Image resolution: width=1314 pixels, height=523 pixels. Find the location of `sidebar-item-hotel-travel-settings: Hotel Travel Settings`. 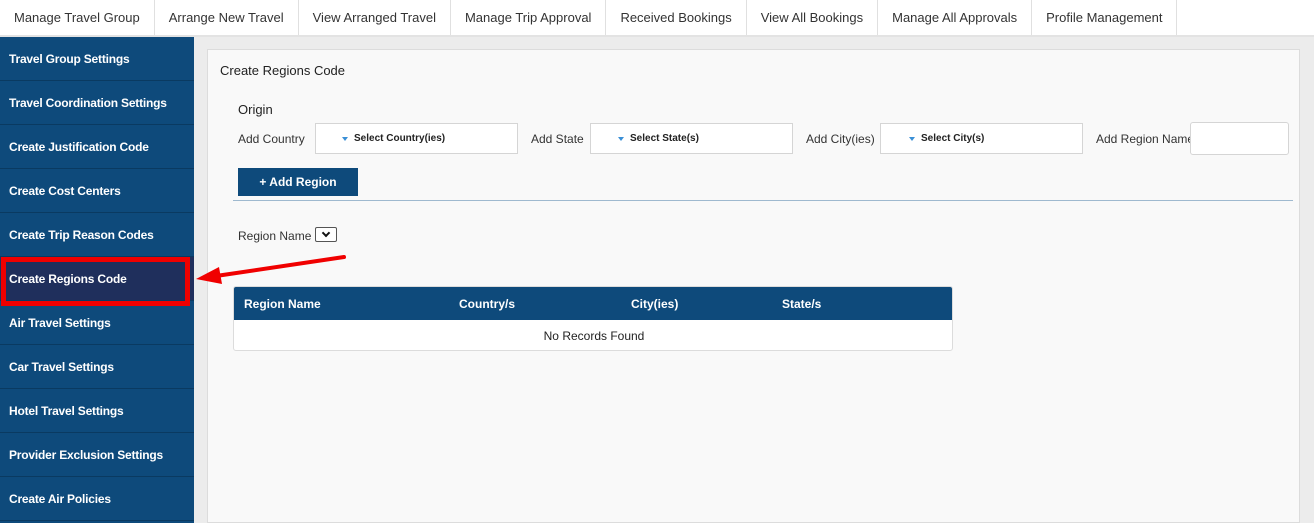

sidebar-item-hotel-travel-settings: Hotel Travel Settings is located at coordinates (97, 411).